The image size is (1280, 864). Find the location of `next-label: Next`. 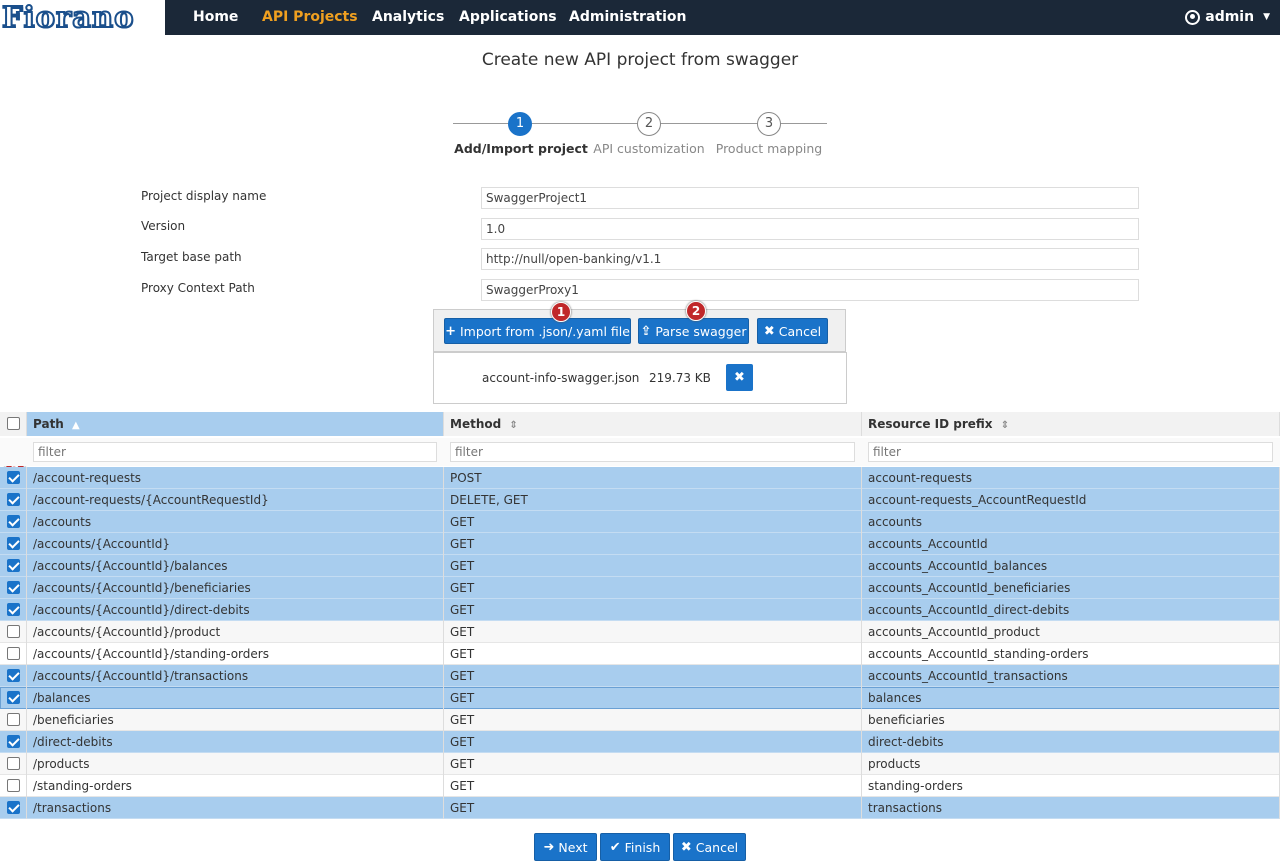

next-label: Next is located at coordinates (573, 847).